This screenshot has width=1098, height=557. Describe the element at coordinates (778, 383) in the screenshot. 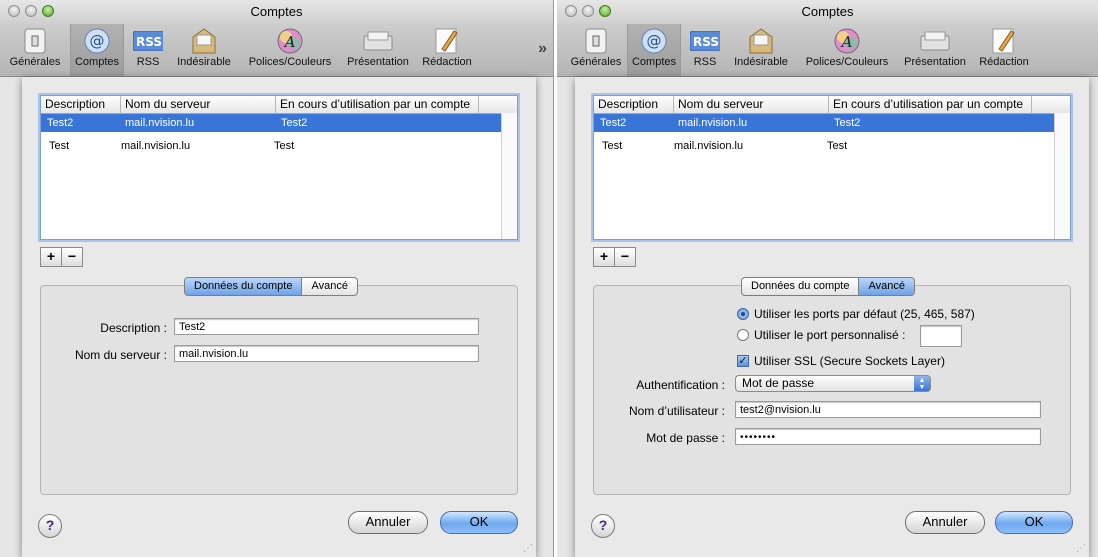

I see `authentication-value: Mot de passe` at that location.